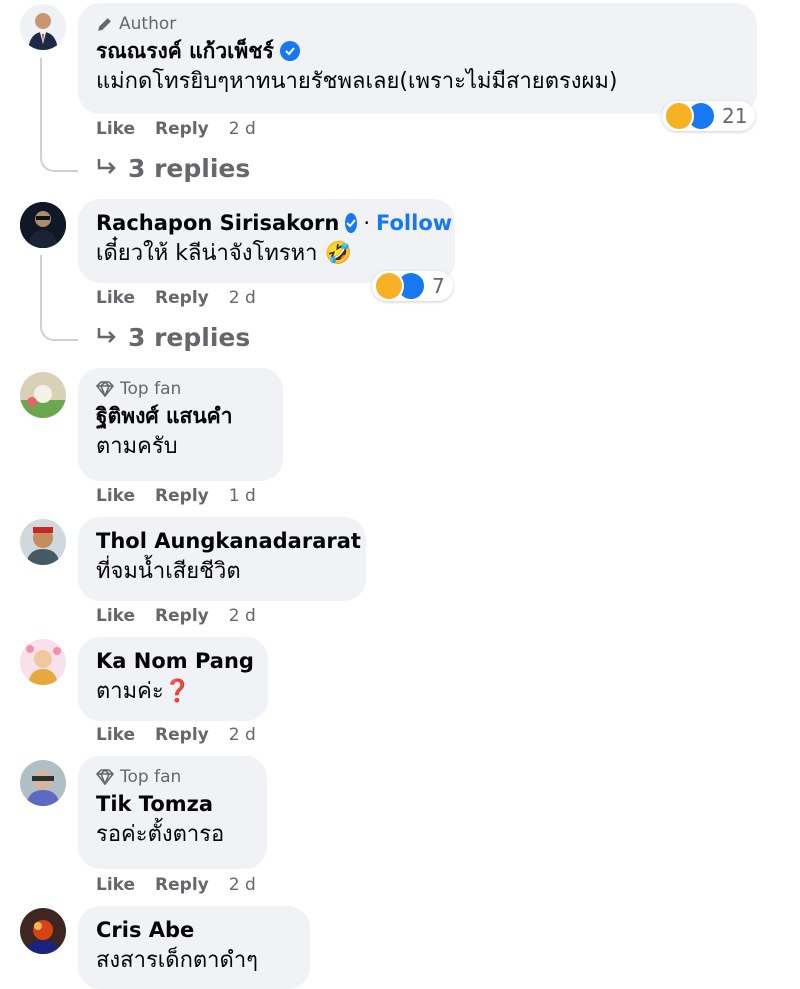  What do you see at coordinates (145, 930) in the screenshot?
I see `commenter-name: Cris Abe` at bounding box center [145, 930].